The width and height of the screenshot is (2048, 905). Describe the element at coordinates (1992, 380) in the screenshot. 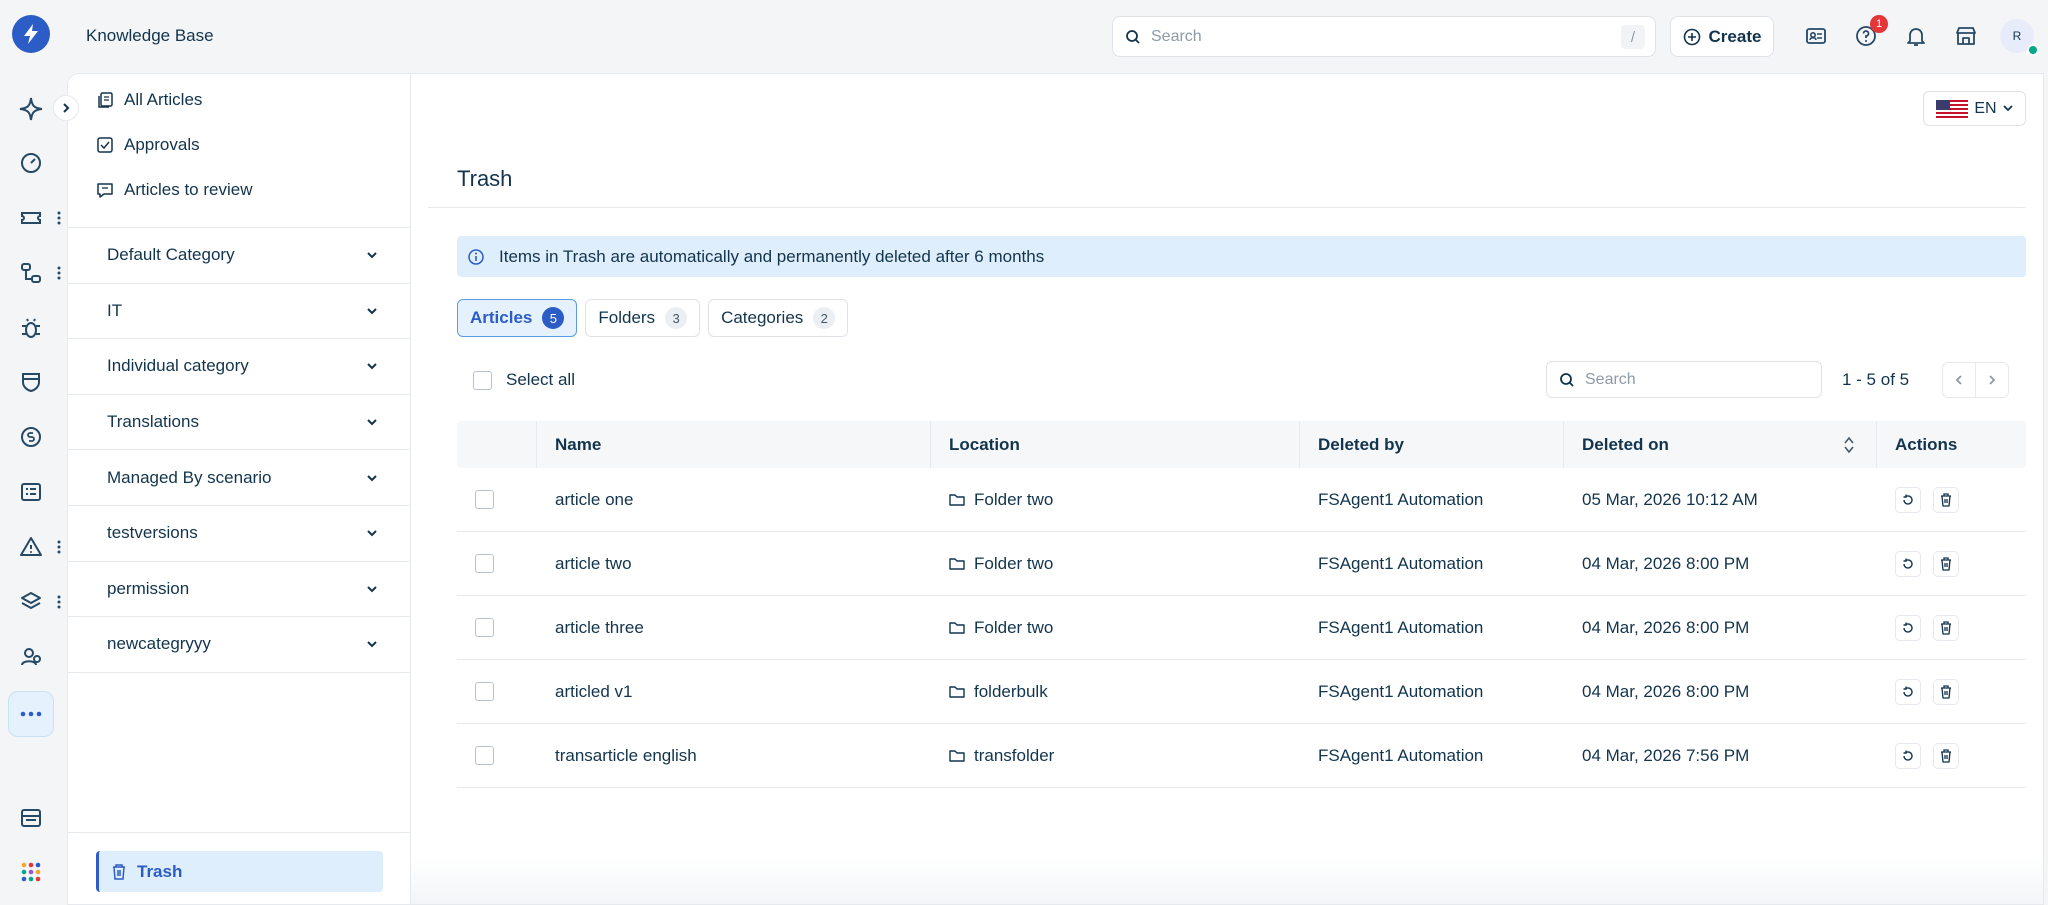

I see `next-page-button` at that location.